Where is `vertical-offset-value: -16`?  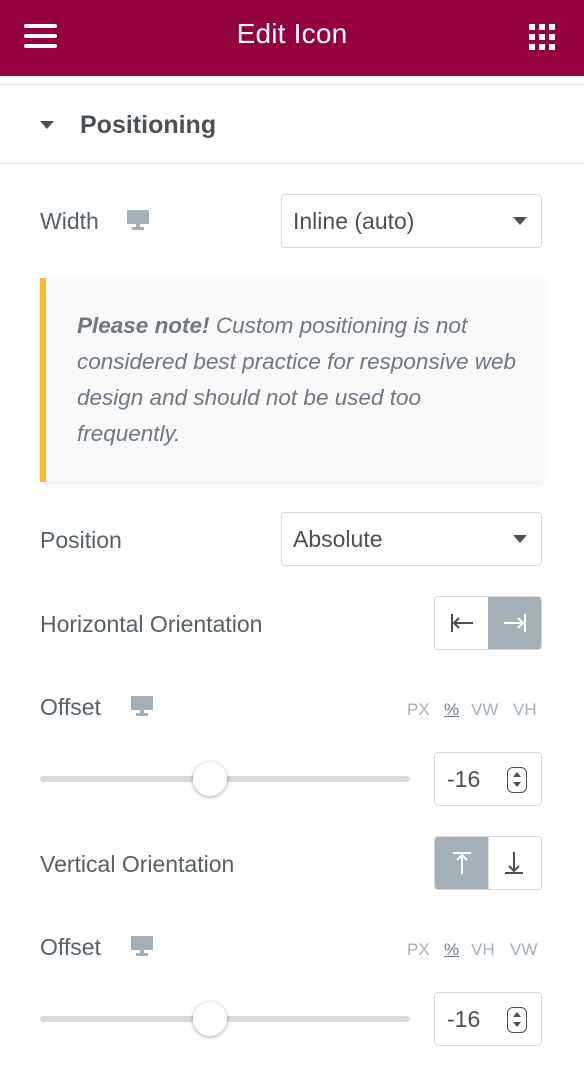
vertical-offset-value: -16 is located at coordinates (464, 1019).